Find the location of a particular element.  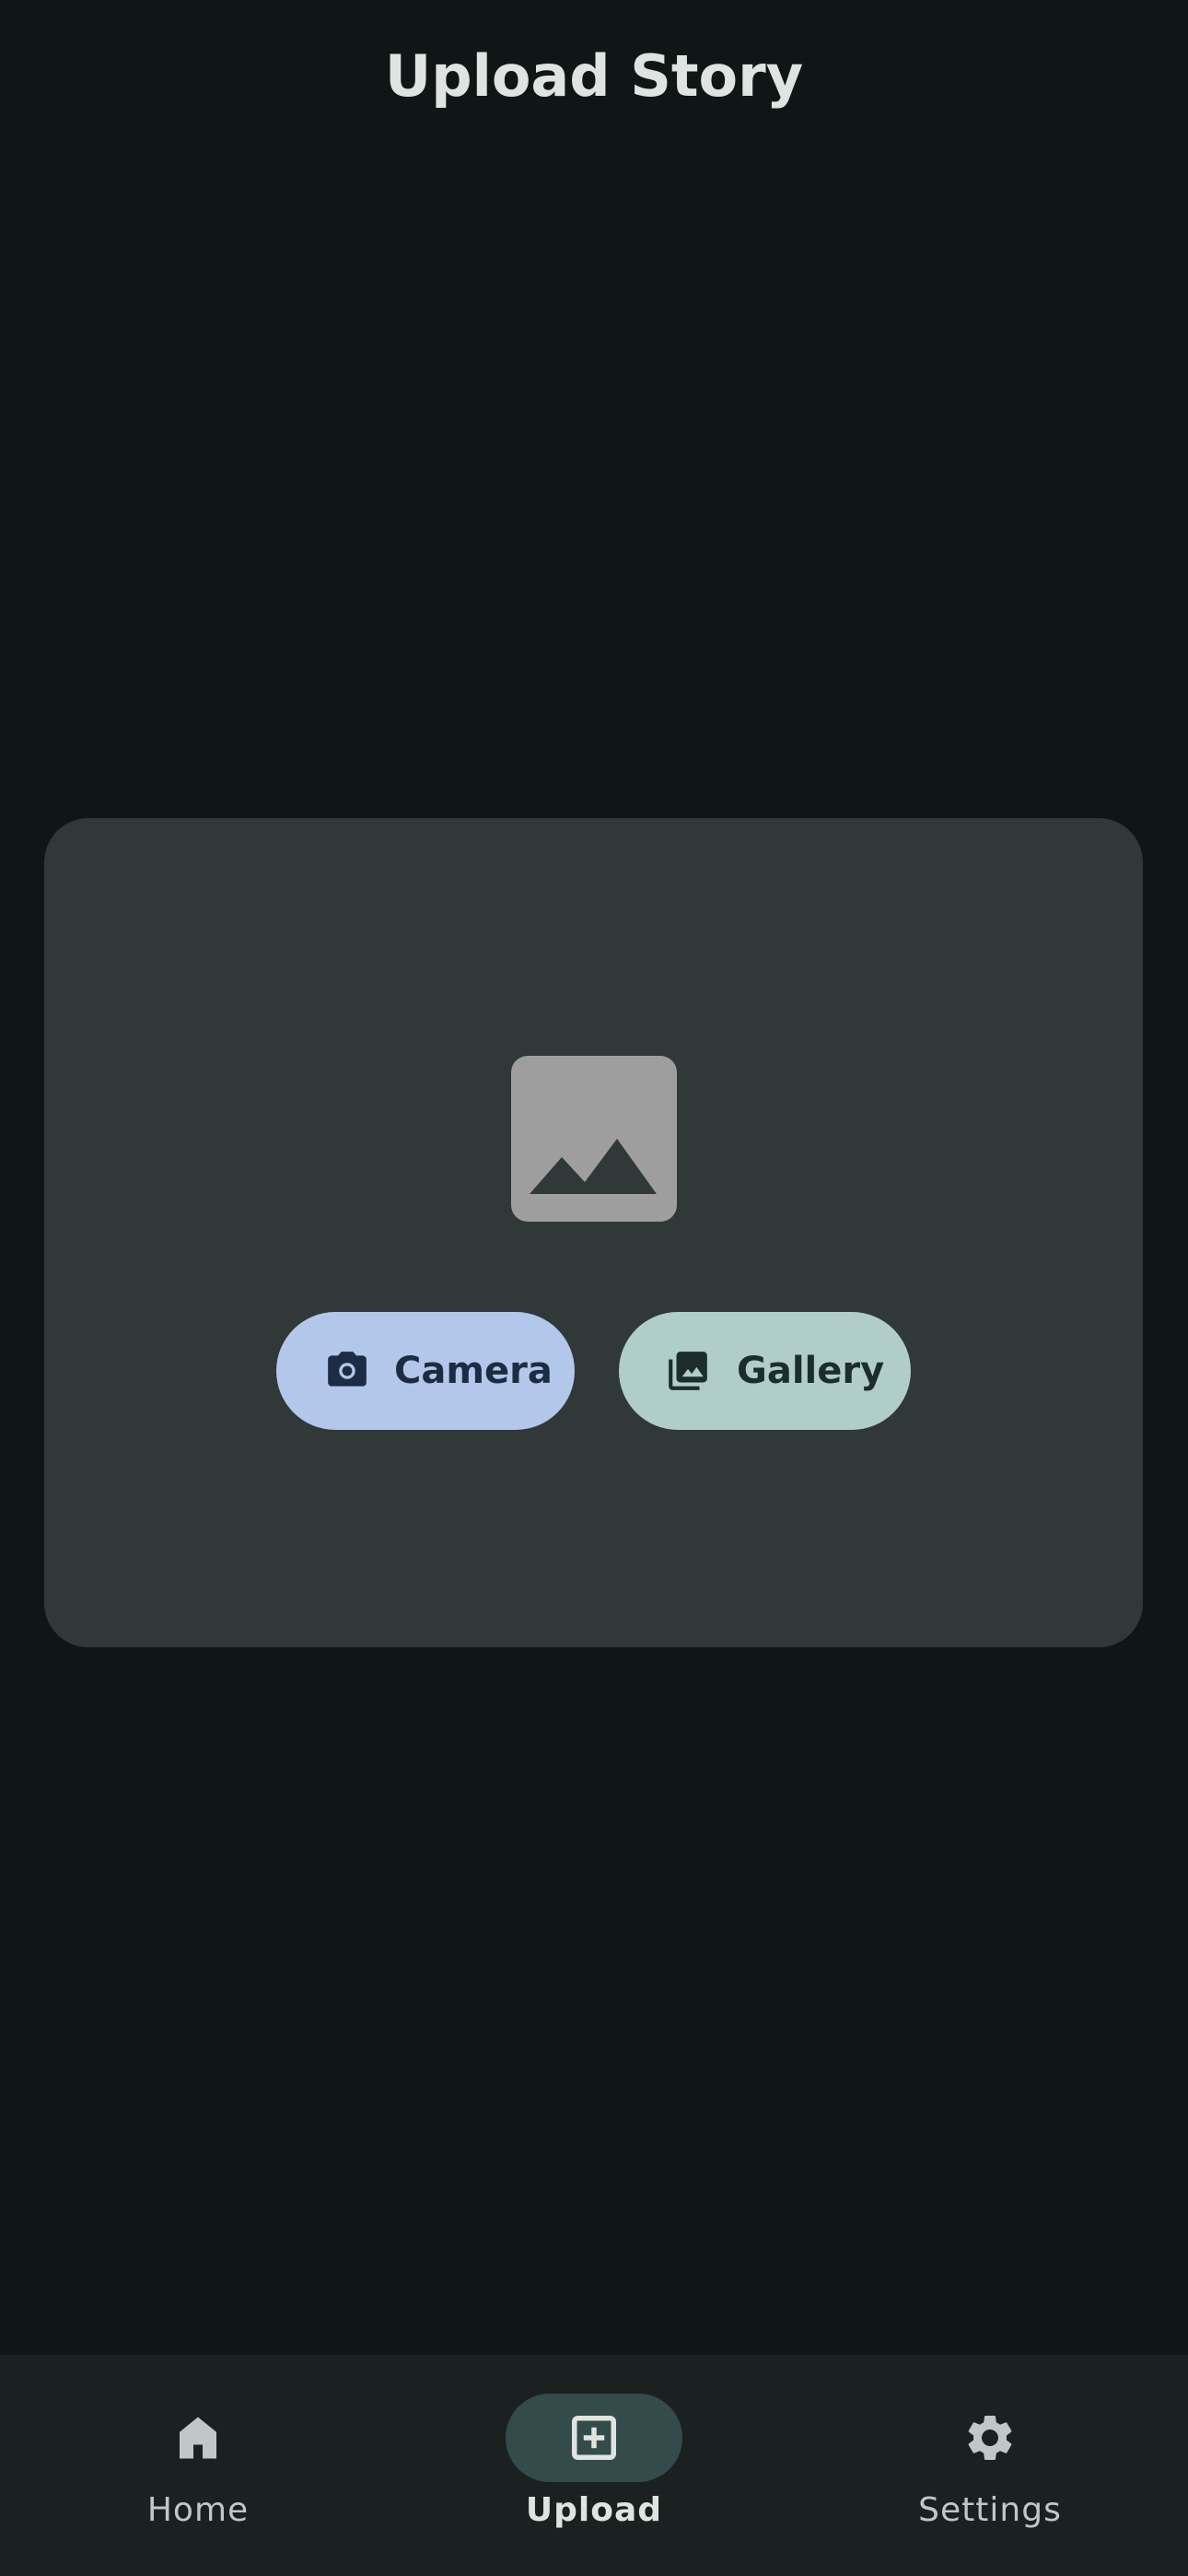

gallery-button-label: Gallery is located at coordinates (811, 1371).